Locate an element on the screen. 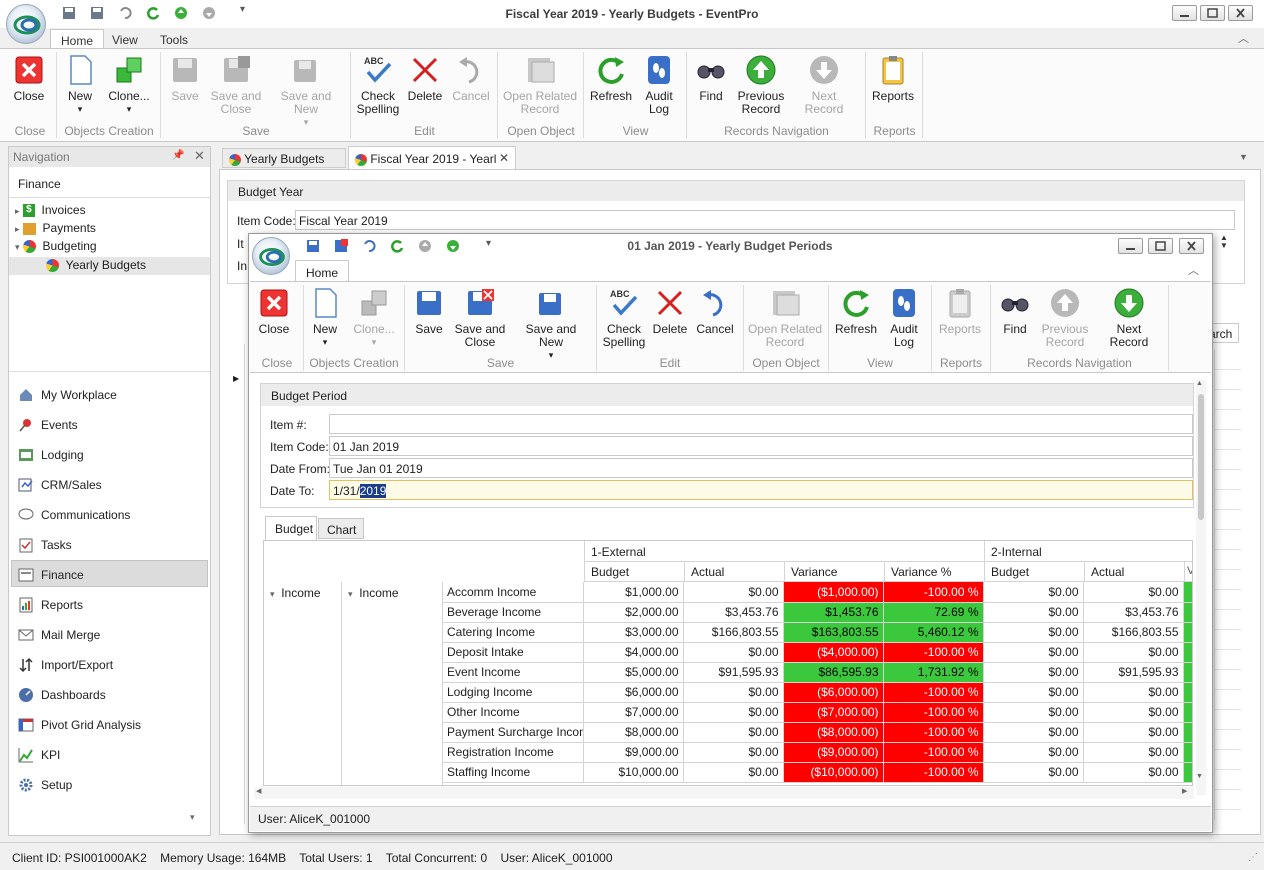  actual-internal-cell: $166,803.55 is located at coordinates (1133, 632).